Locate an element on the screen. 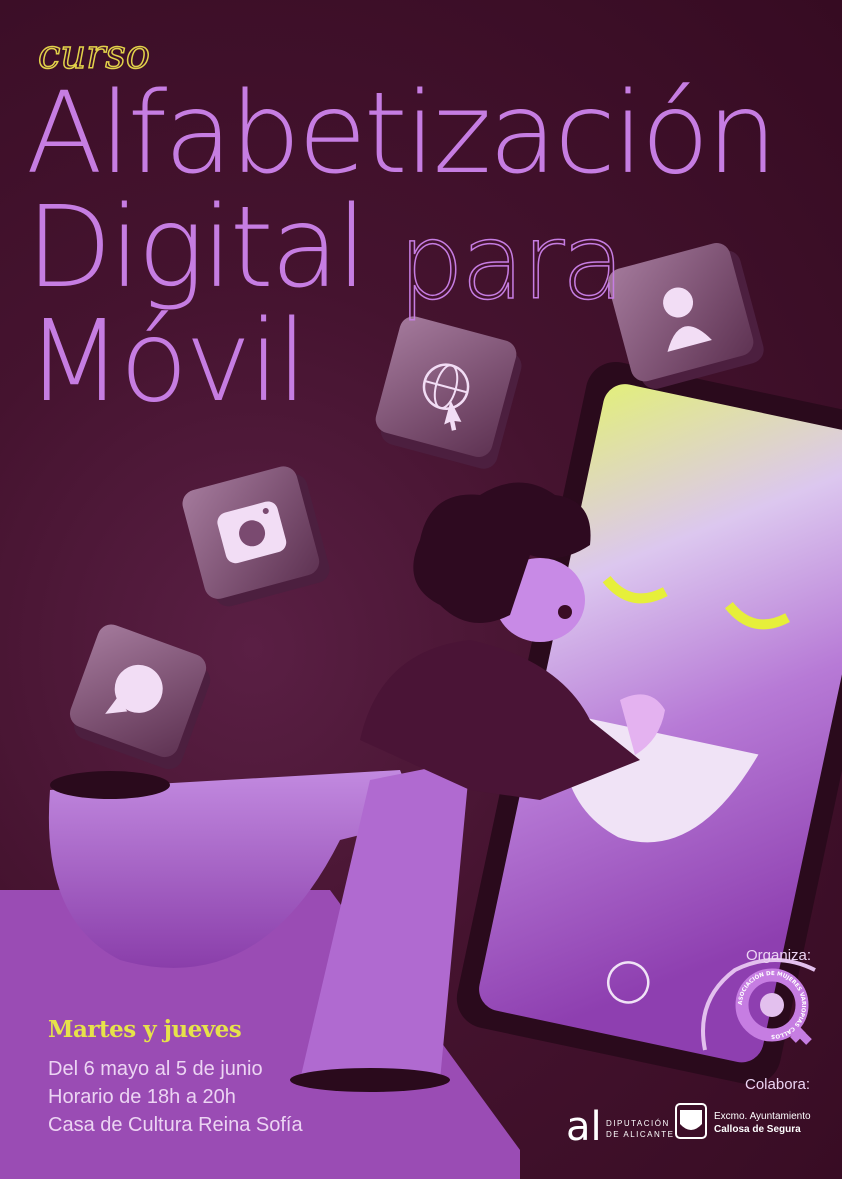 This screenshot has height=1179, width=842. diputacion-logo: al is located at coordinates (584, 1127).